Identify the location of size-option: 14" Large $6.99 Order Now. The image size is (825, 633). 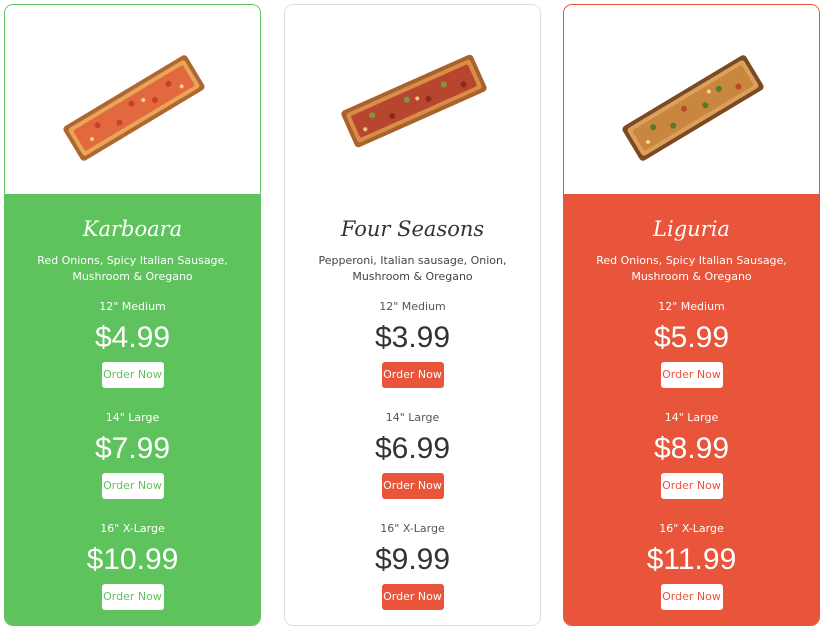
(412, 455).